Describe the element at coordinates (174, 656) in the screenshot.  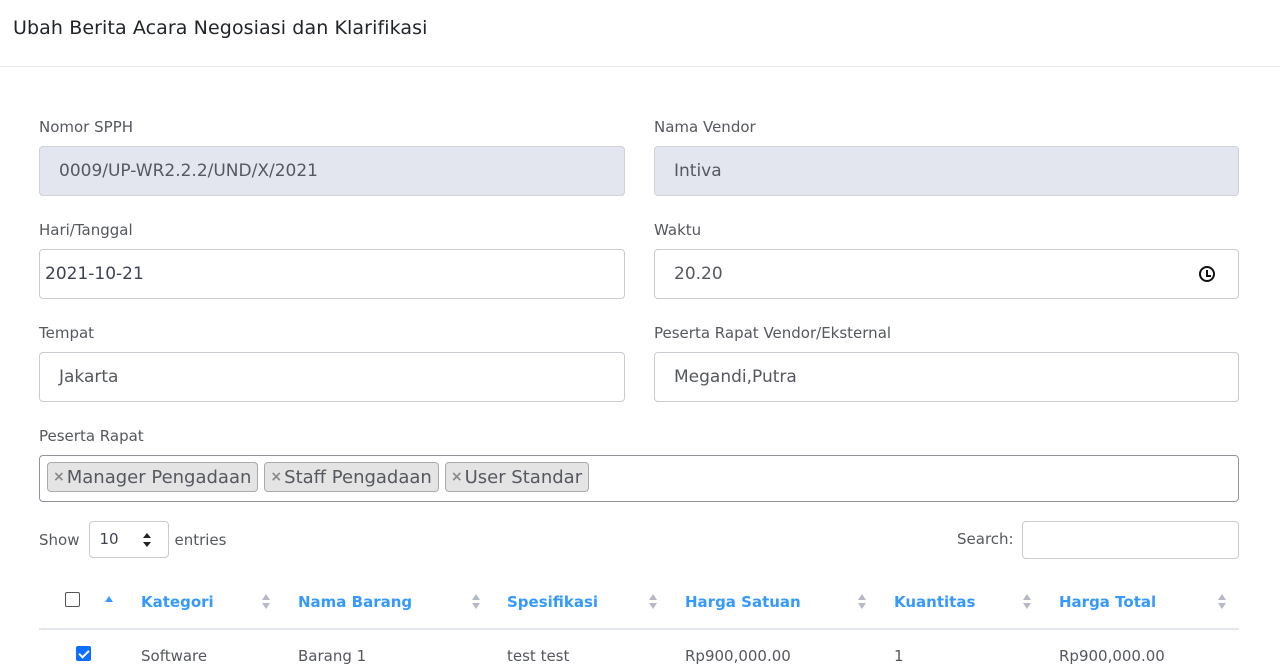
I see `cell-kategori: Software` at that location.